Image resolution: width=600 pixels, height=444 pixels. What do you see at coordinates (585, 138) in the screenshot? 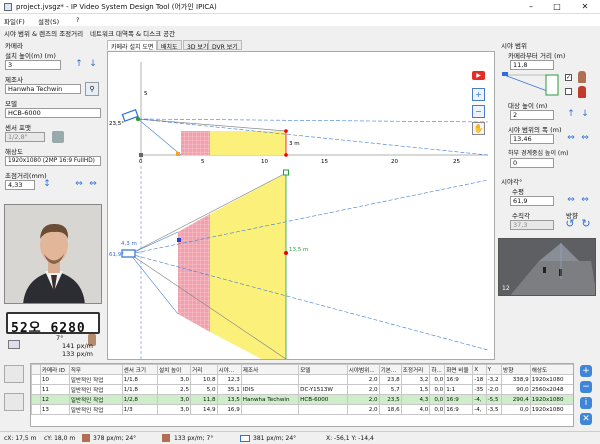
I see `width-increase-icon: ⇔` at bounding box center [585, 138].